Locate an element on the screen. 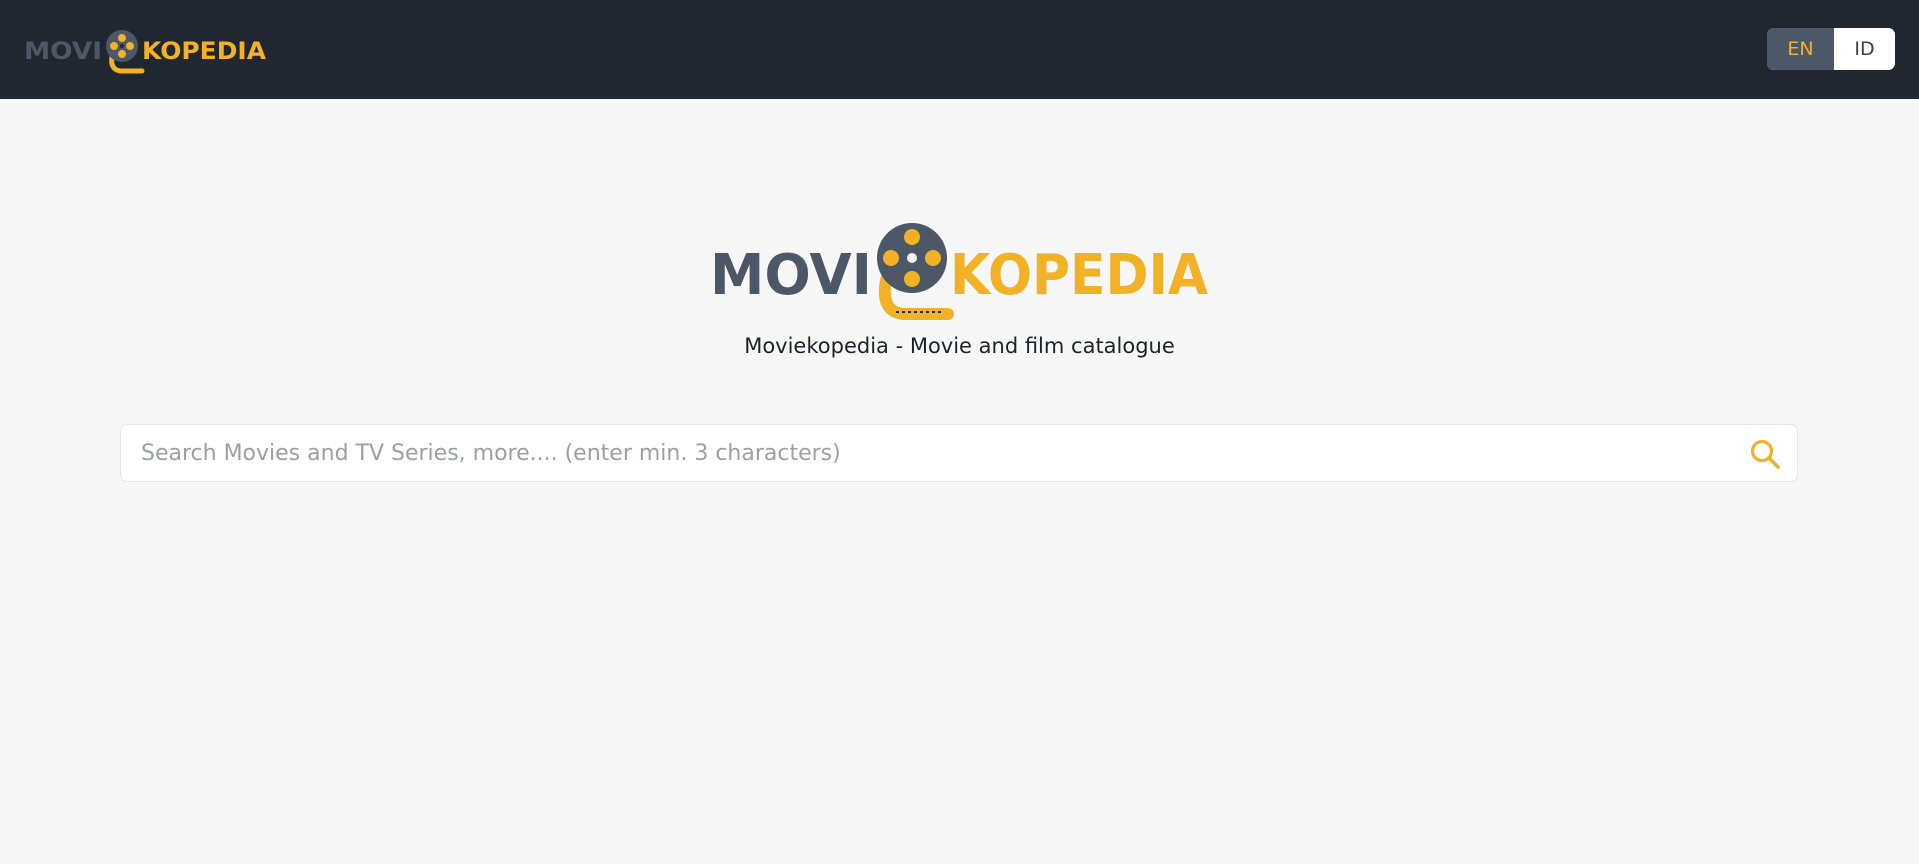 The height and width of the screenshot is (864, 1919). search-bar is located at coordinates (959, 453).